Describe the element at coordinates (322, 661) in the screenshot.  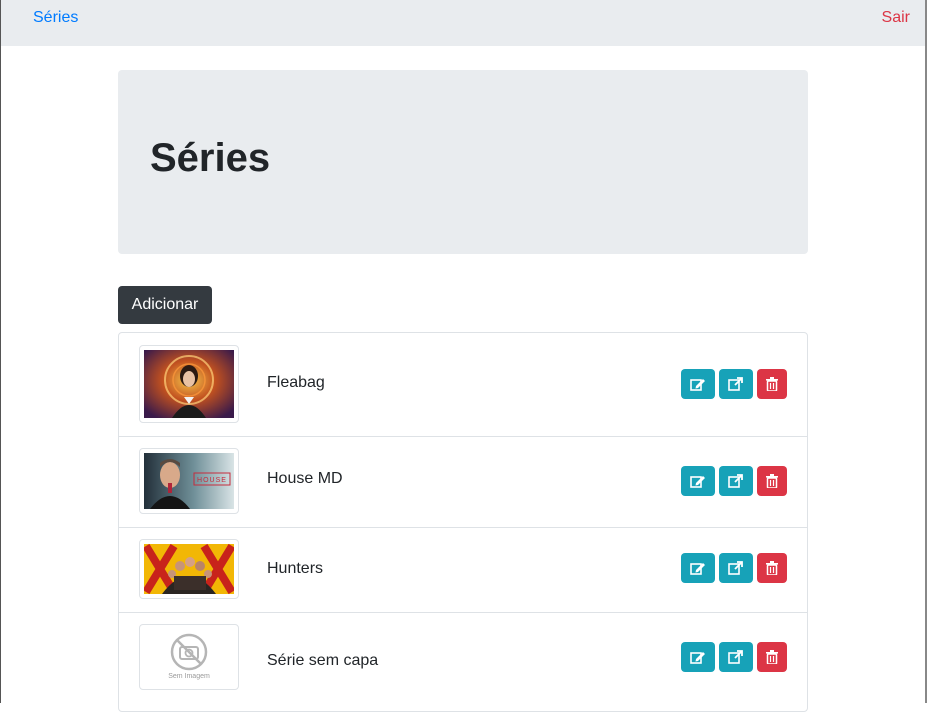
I see `series-title: Série sem capa` at that location.